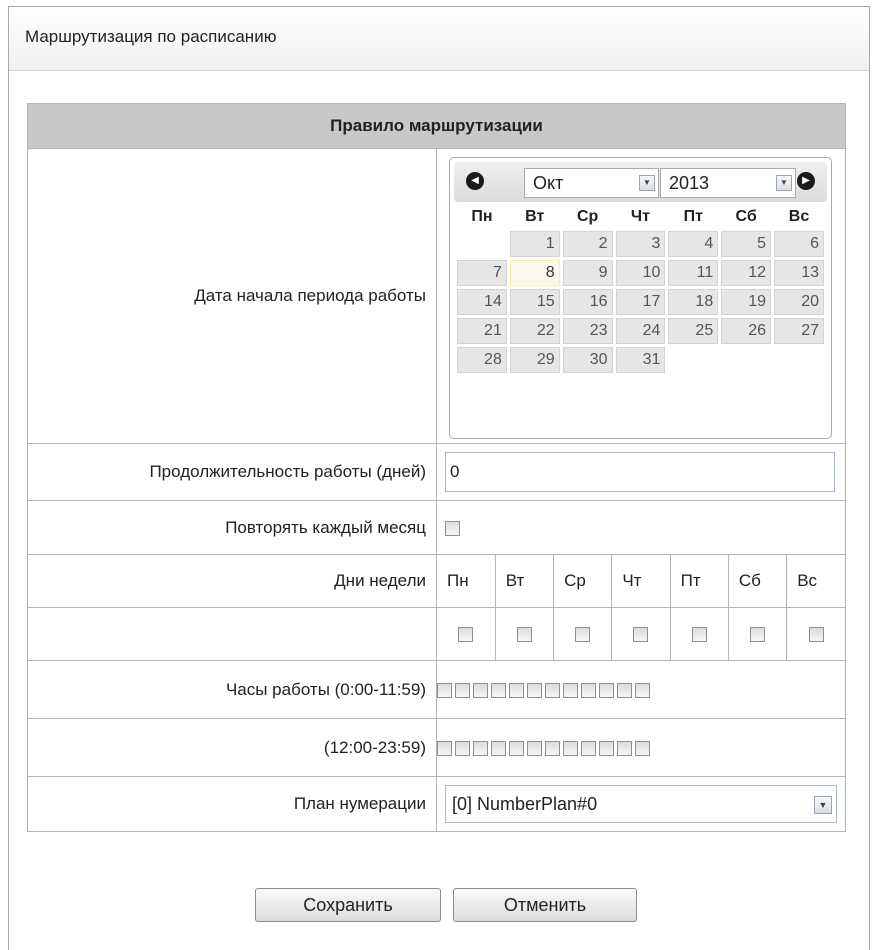  Describe the element at coordinates (232, 472) in the screenshot. I see `duration-label: Продолжительность работы (дней)` at that location.